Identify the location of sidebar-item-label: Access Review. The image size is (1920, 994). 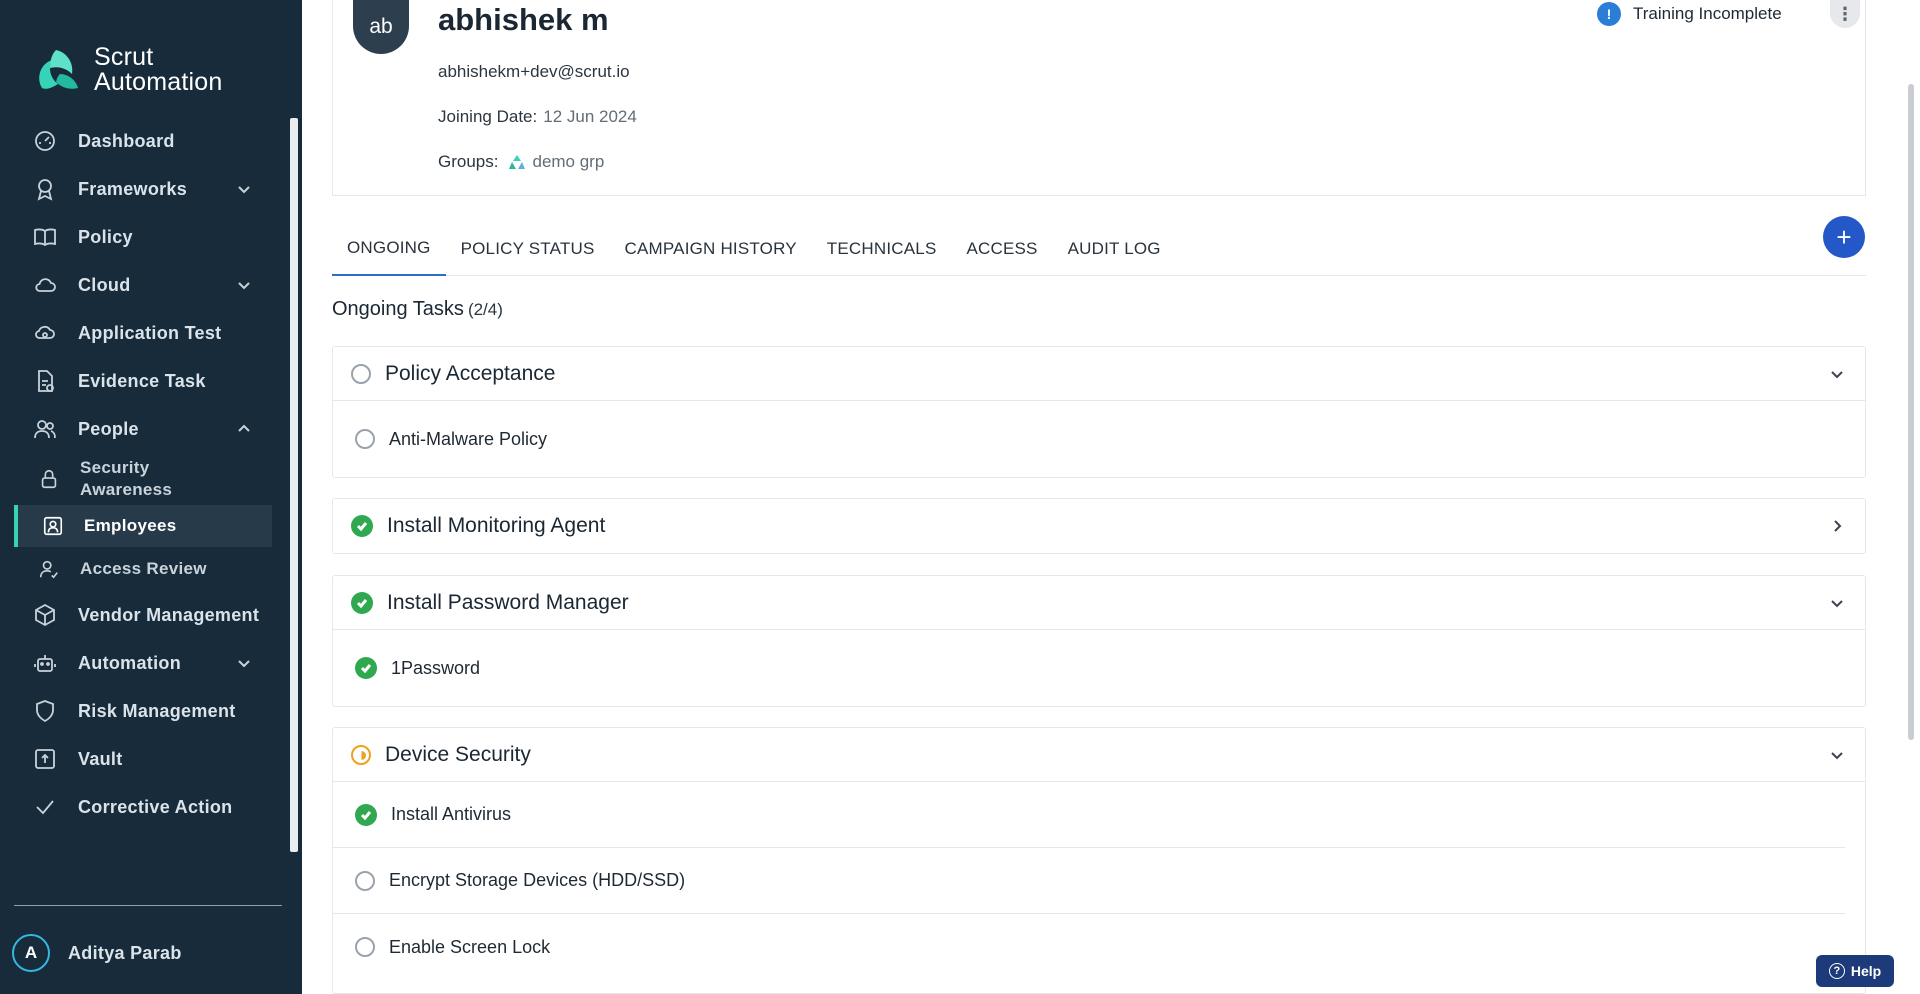
(143, 568).